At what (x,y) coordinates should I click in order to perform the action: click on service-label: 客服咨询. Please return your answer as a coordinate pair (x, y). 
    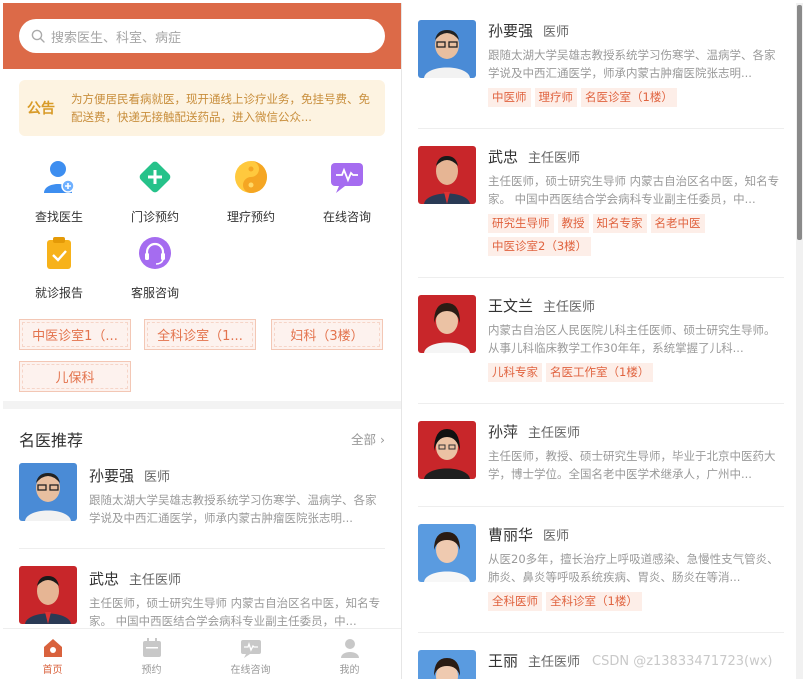
    Looking at the image, I should click on (154, 293).